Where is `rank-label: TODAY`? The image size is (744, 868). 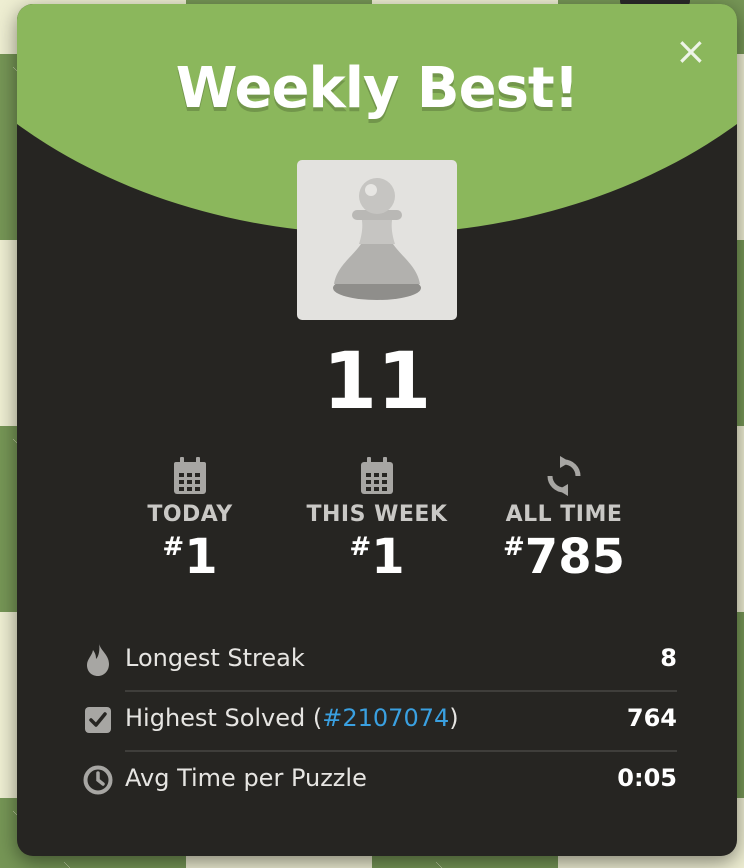 rank-label: TODAY is located at coordinates (190, 514).